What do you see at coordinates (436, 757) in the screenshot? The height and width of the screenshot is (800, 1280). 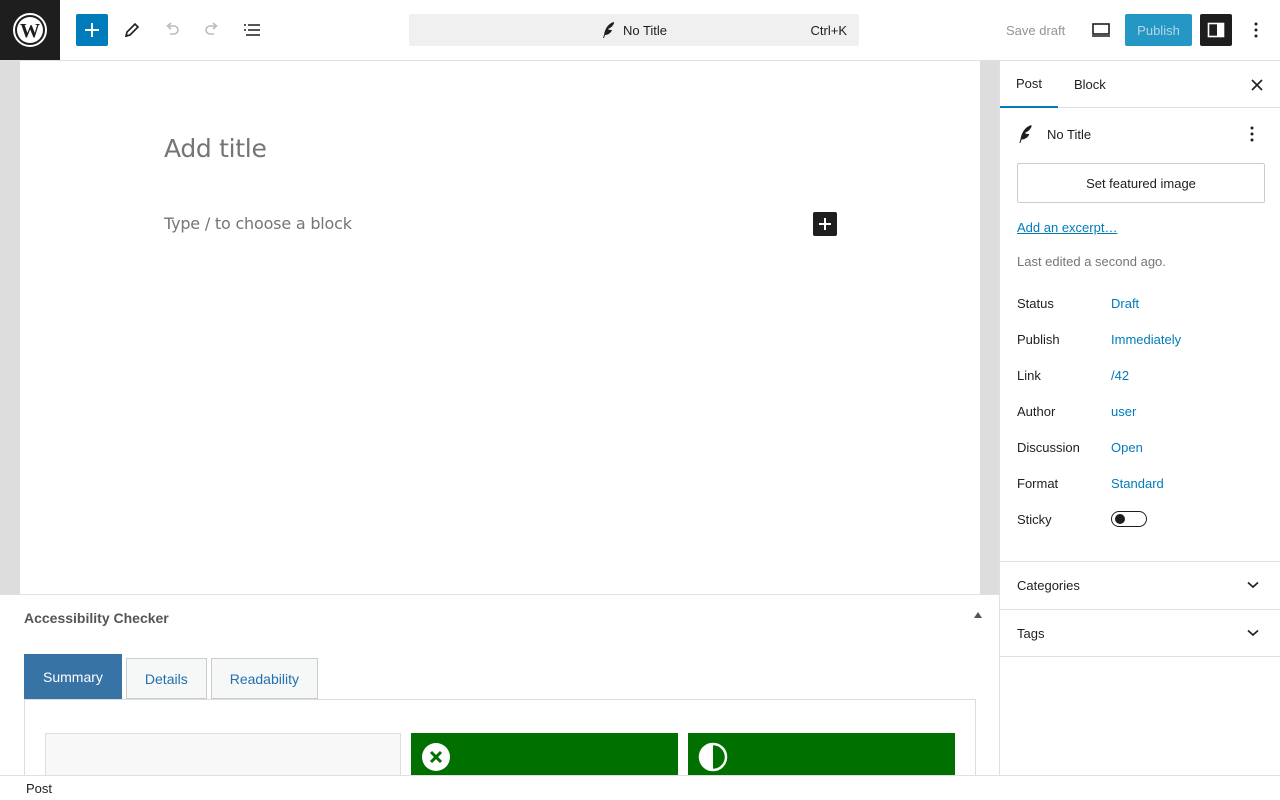 I see `error-x-icon` at bounding box center [436, 757].